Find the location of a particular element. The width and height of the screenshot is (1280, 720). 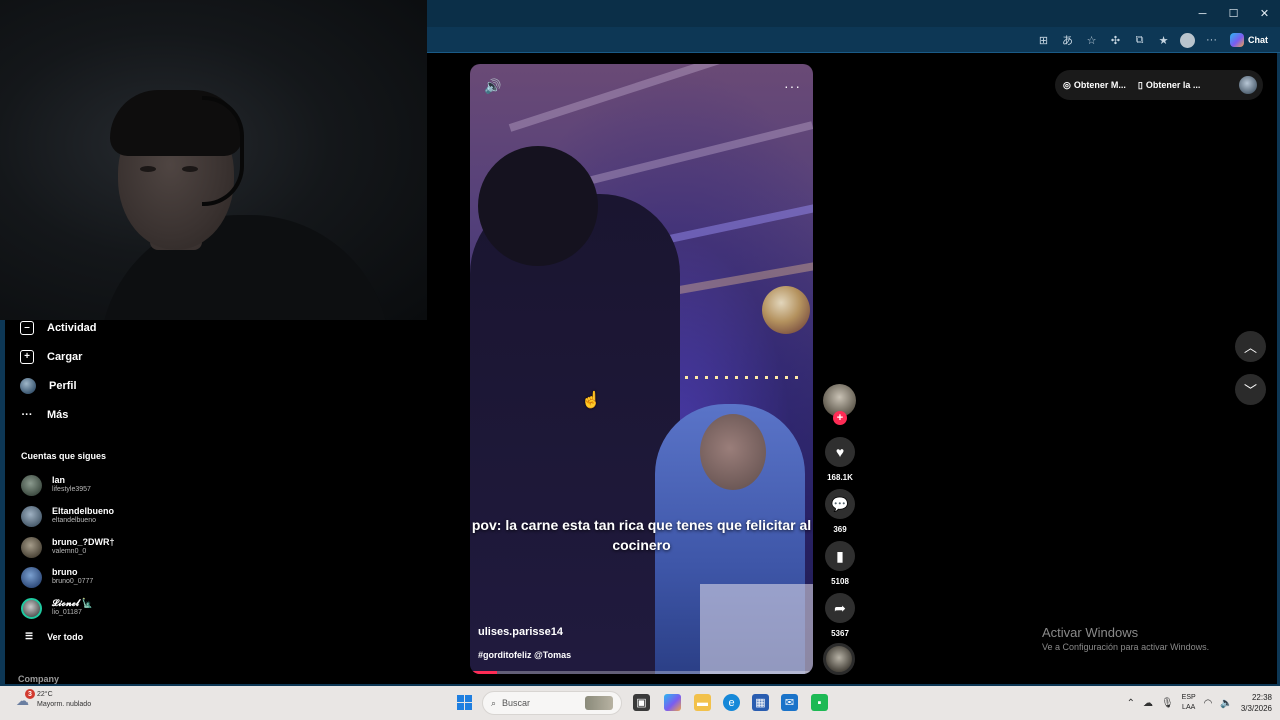

following-account: Eltandelbueno eltandelbueno is located at coordinates (67, 516).